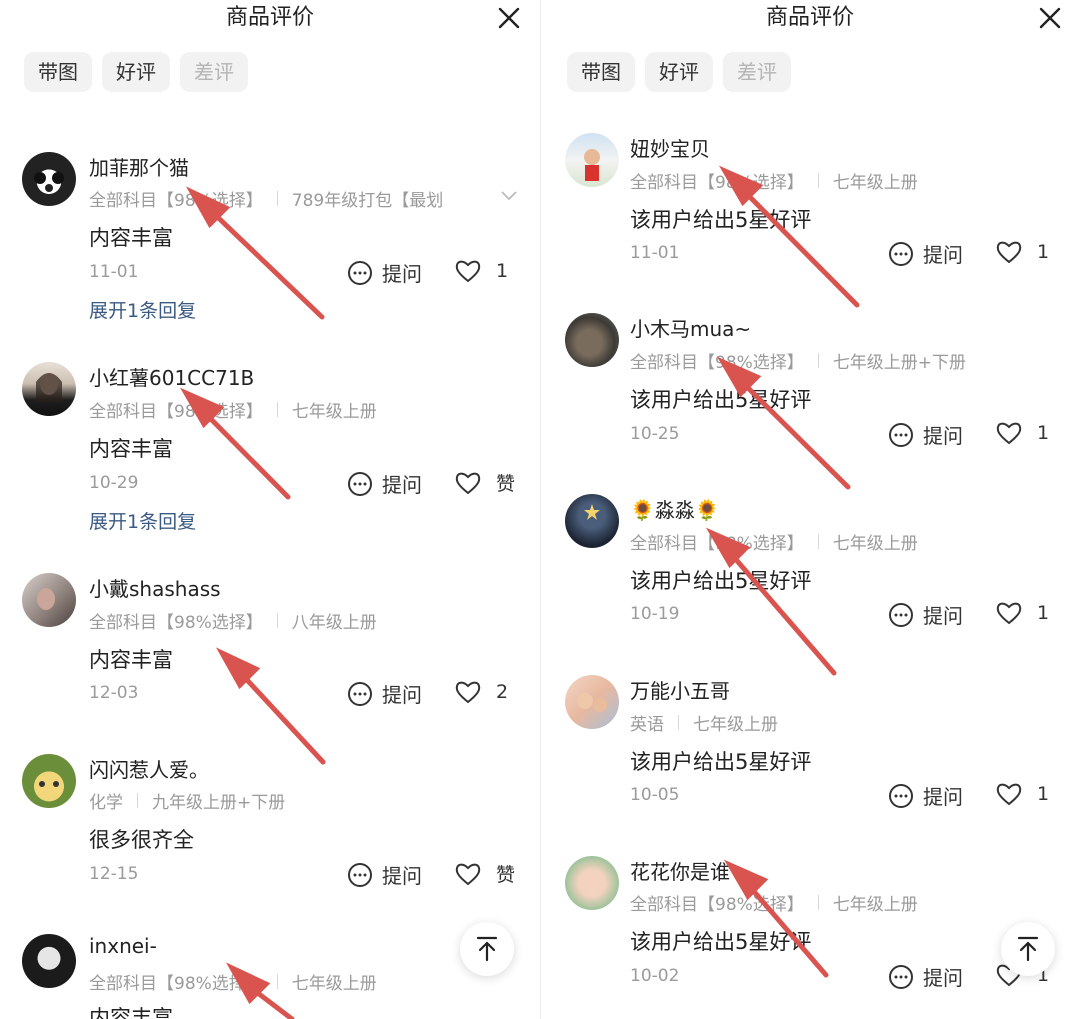 The width and height of the screenshot is (1079, 1019). I want to click on reviewer-name: 加菲那个猫, so click(139, 166).